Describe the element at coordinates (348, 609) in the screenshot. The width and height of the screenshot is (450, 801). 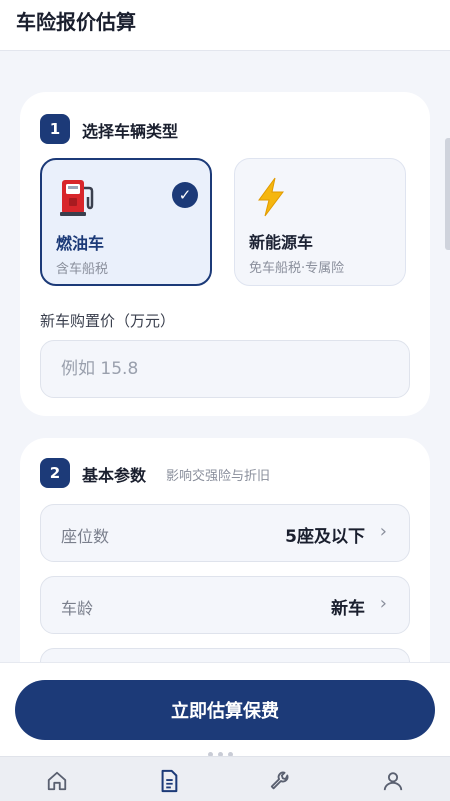
I see `row-value: 新车` at that location.